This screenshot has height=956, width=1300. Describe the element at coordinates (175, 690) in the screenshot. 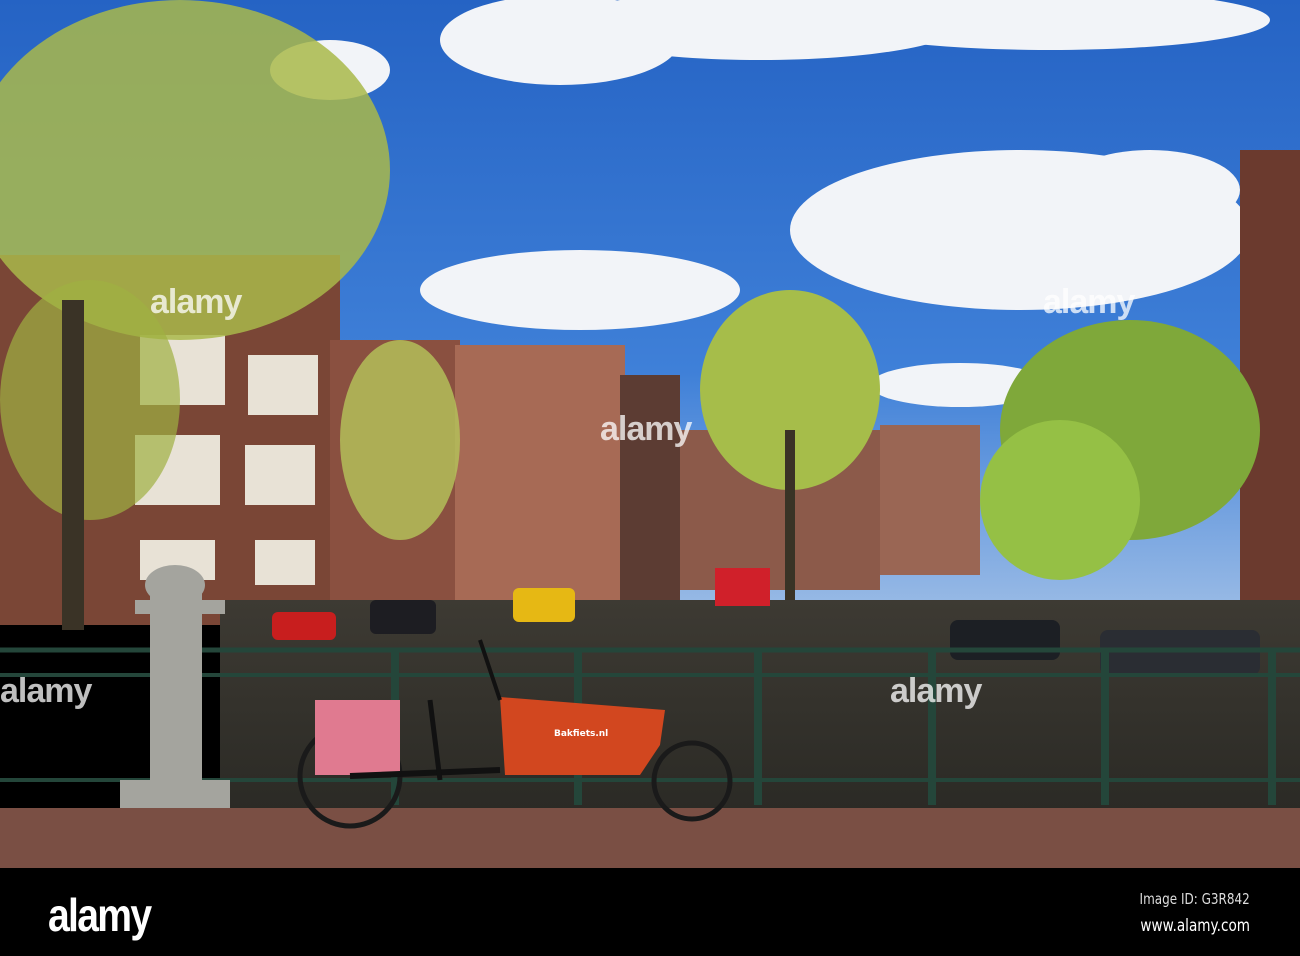

I see `stone-bollard` at that location.